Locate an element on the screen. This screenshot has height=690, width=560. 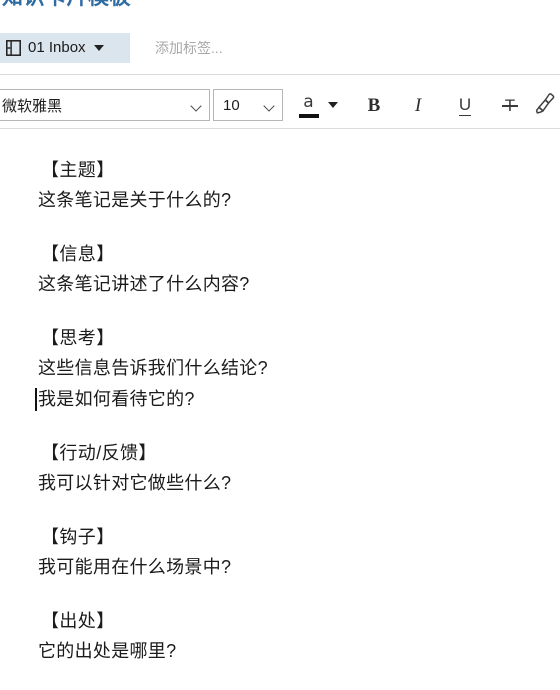
underline-button: U is located at coordinates (465, 106).